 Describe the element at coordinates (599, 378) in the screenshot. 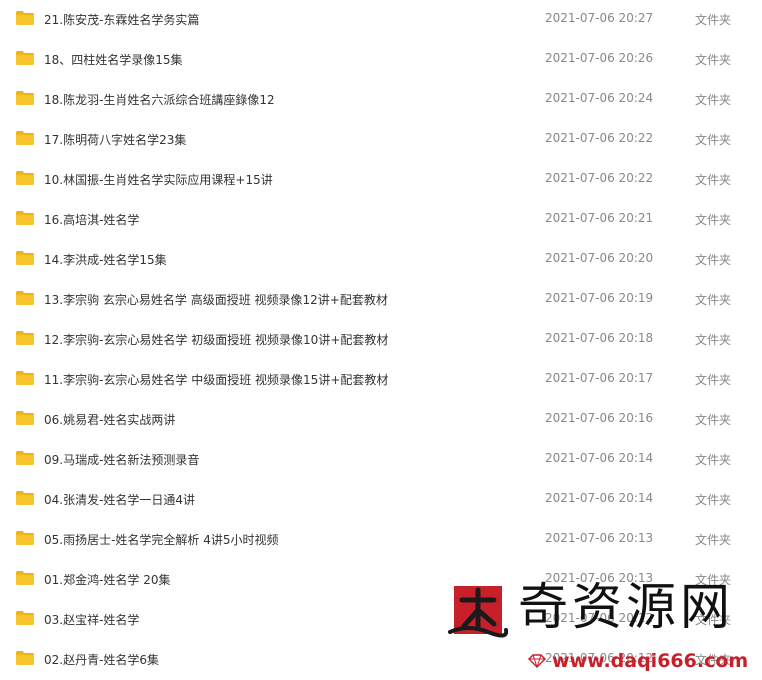

I see `modified-date: 2021-07-06 20:17` at that location.